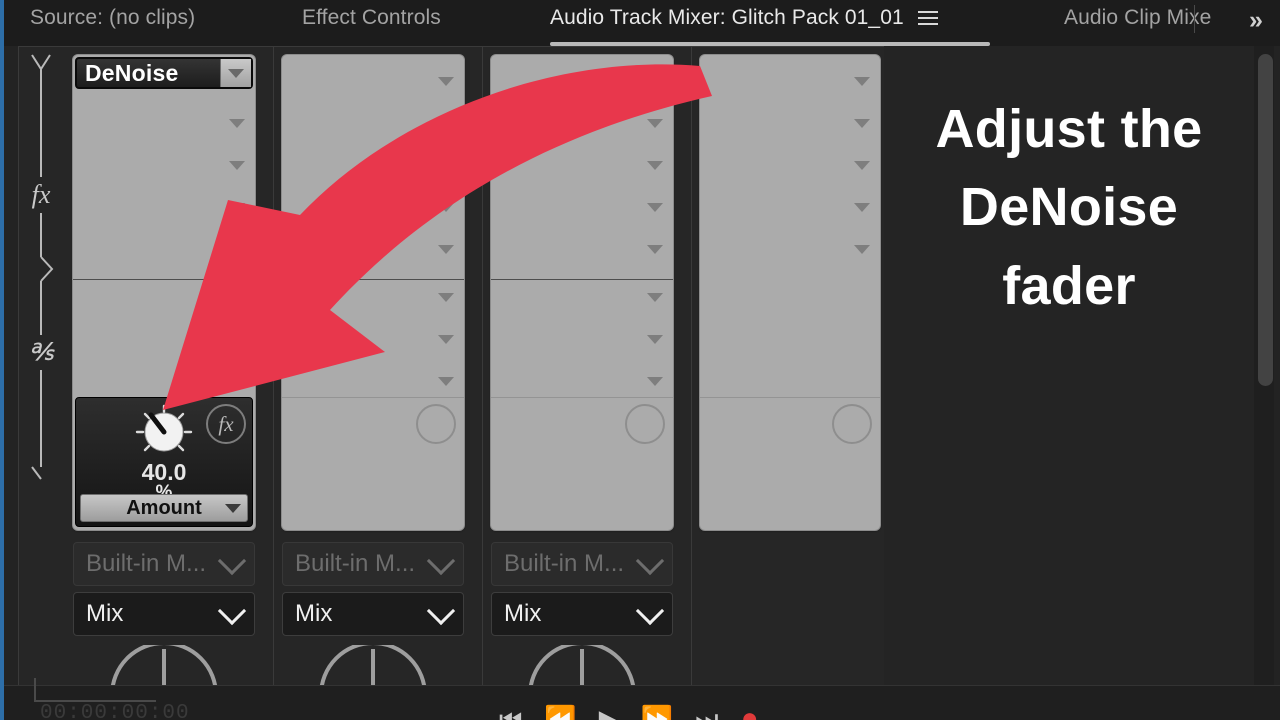  I want to click on tab-audio-clip-mixer: Audio Clip Mixe, so click(1137, 26).